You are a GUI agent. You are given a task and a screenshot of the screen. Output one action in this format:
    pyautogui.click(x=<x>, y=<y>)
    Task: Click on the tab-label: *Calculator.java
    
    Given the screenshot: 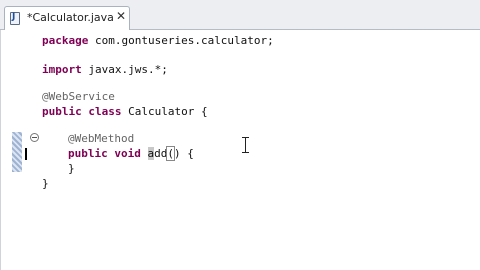 What is the action you would take?
    pyautogui.click(x=70, y=17)
    